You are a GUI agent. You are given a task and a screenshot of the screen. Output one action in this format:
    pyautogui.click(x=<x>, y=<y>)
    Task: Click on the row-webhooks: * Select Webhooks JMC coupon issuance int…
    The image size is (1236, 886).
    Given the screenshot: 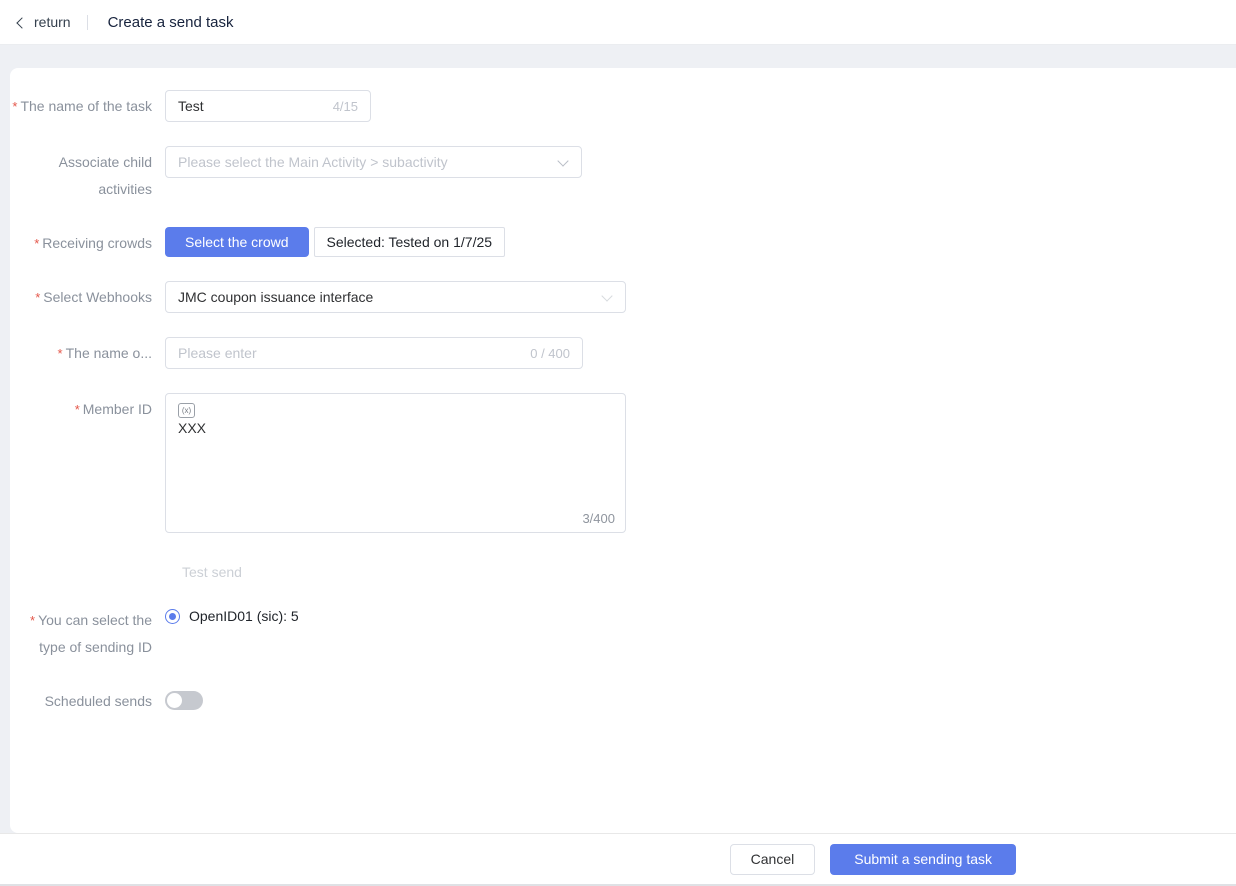 What is the action you would take?
    pyautogui.click(x=623, y=297)
    